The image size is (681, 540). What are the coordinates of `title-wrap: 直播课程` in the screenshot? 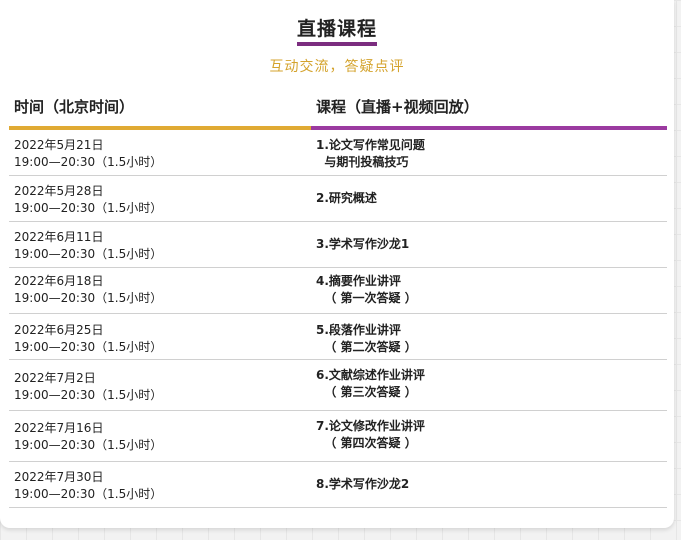 It's located at (337, 30).